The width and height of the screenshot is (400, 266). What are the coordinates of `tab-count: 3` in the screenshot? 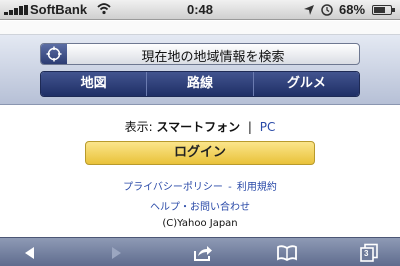 It's located at (366, 253).